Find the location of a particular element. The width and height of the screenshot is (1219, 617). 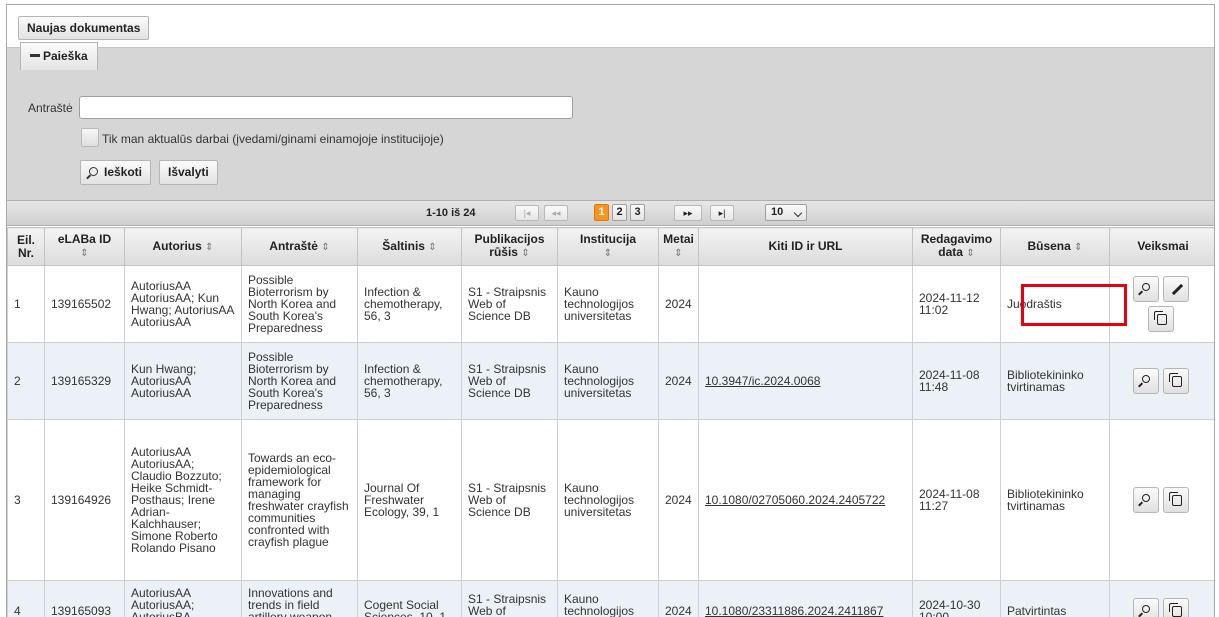

search-tab-label: Paieška is located at coordinates (65, 56).